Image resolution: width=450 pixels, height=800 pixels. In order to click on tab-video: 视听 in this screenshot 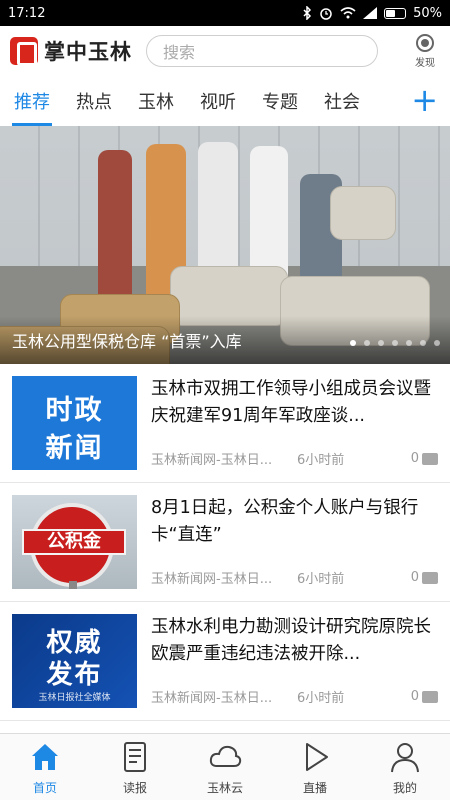, I will do `click(218, 101)`.